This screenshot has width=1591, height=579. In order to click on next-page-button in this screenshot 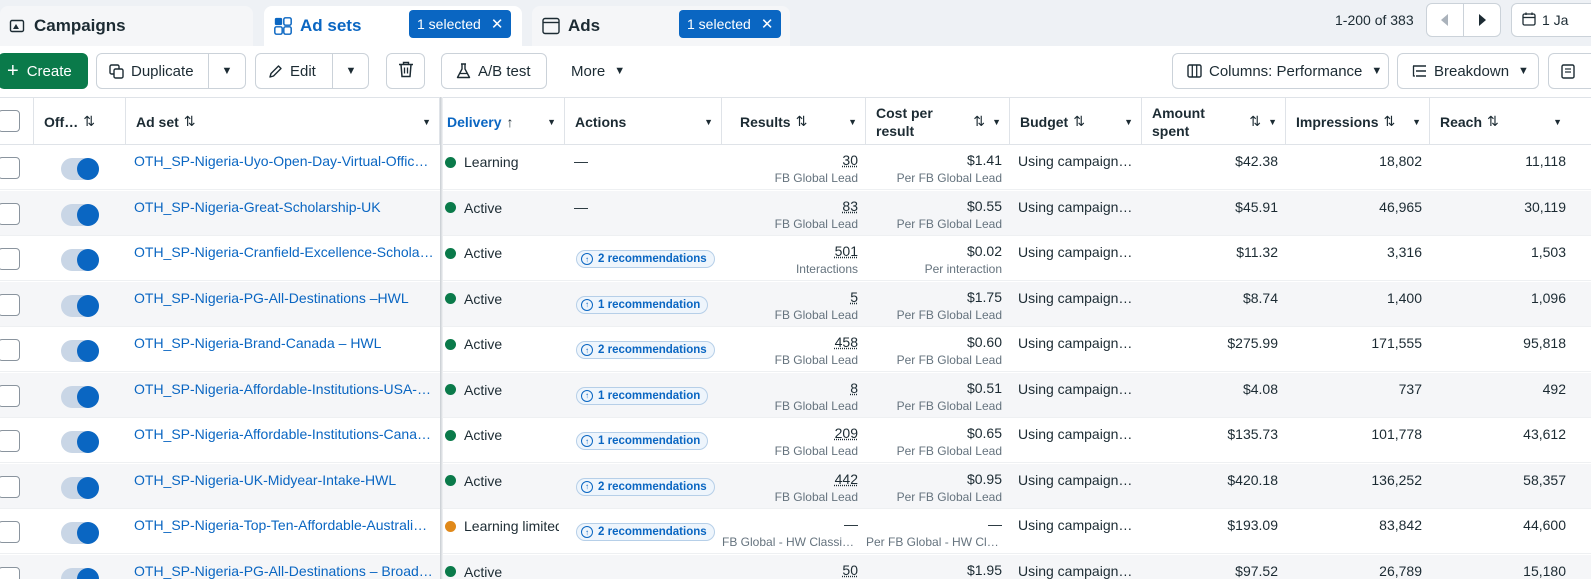, I will do `click(1482, 20)`.